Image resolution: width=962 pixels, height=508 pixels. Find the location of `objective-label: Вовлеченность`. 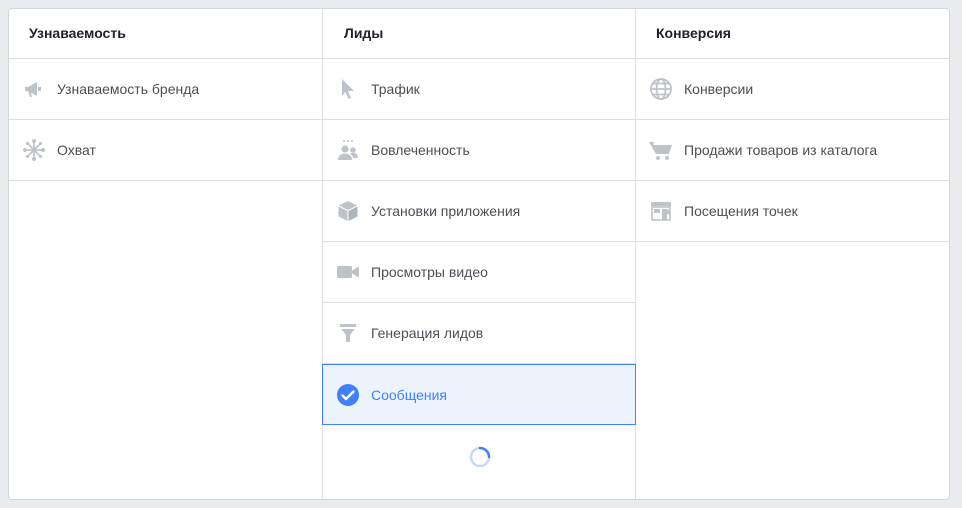

objective-label: Вовлеченность is located at coordinates (420, 150).